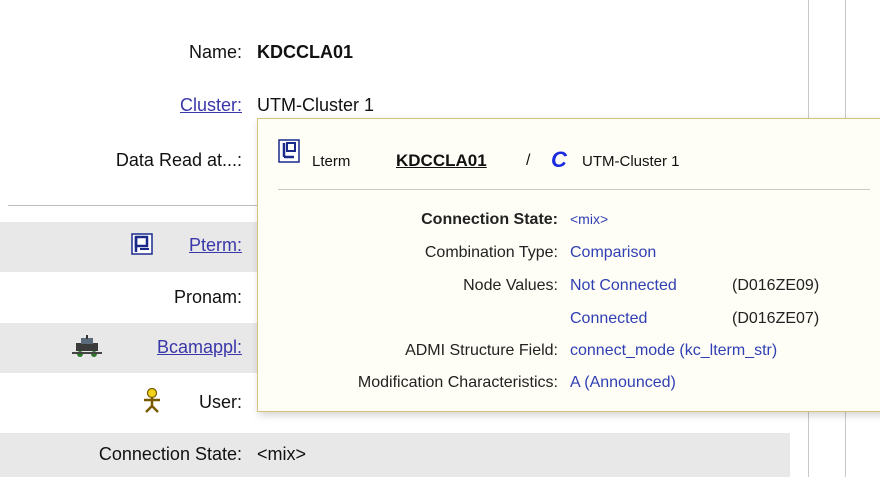 Image resolution: width=880 pixels, height=477 pixels. I want to click on tooltip-key-admi-field: ADMI Structure Field:, so click(481, 350).